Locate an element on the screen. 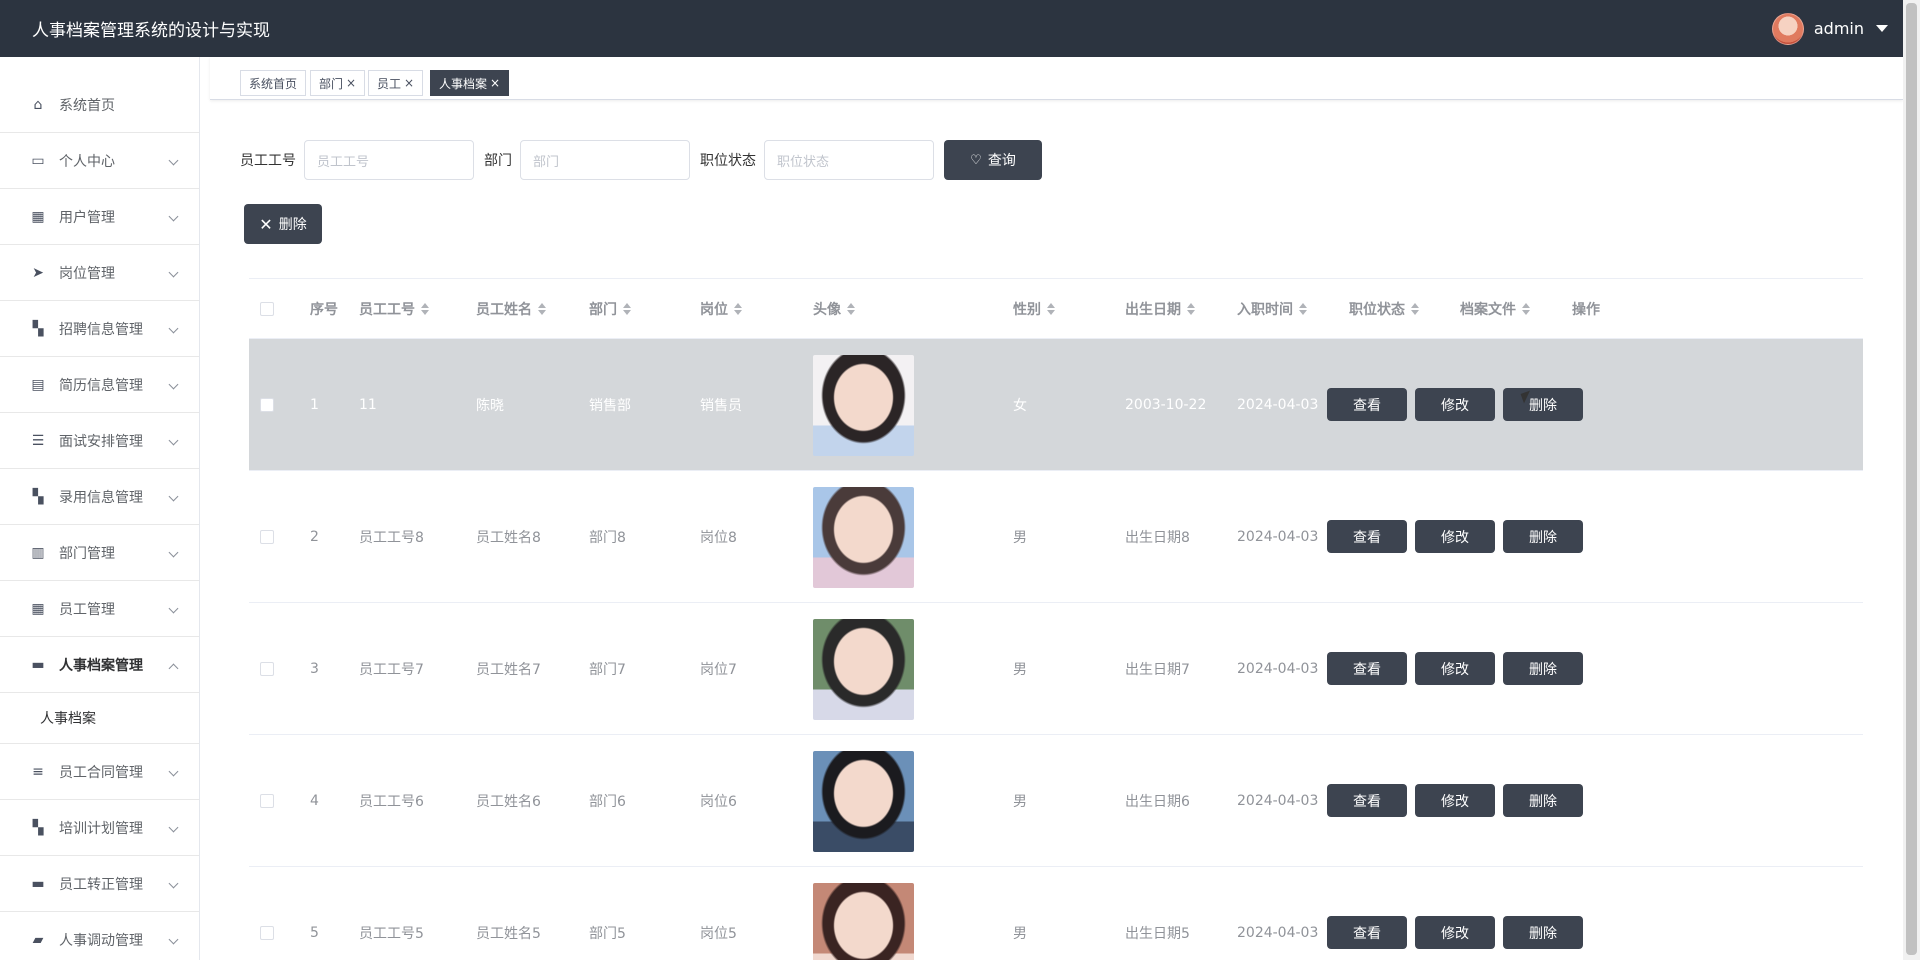  caret-down-icon is located at coordinates (1882, 28).